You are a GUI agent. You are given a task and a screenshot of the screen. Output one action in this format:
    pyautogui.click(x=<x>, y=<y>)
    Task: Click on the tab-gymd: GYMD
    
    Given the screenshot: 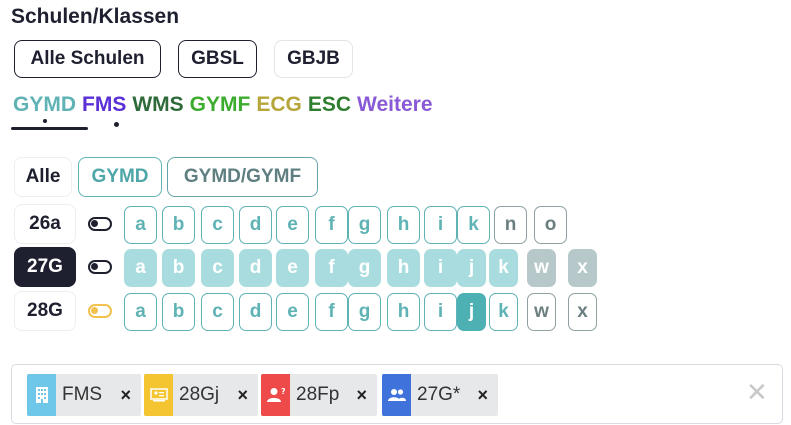 What is the action you would take?
    pyautogui.click(x=44, y=108)
    